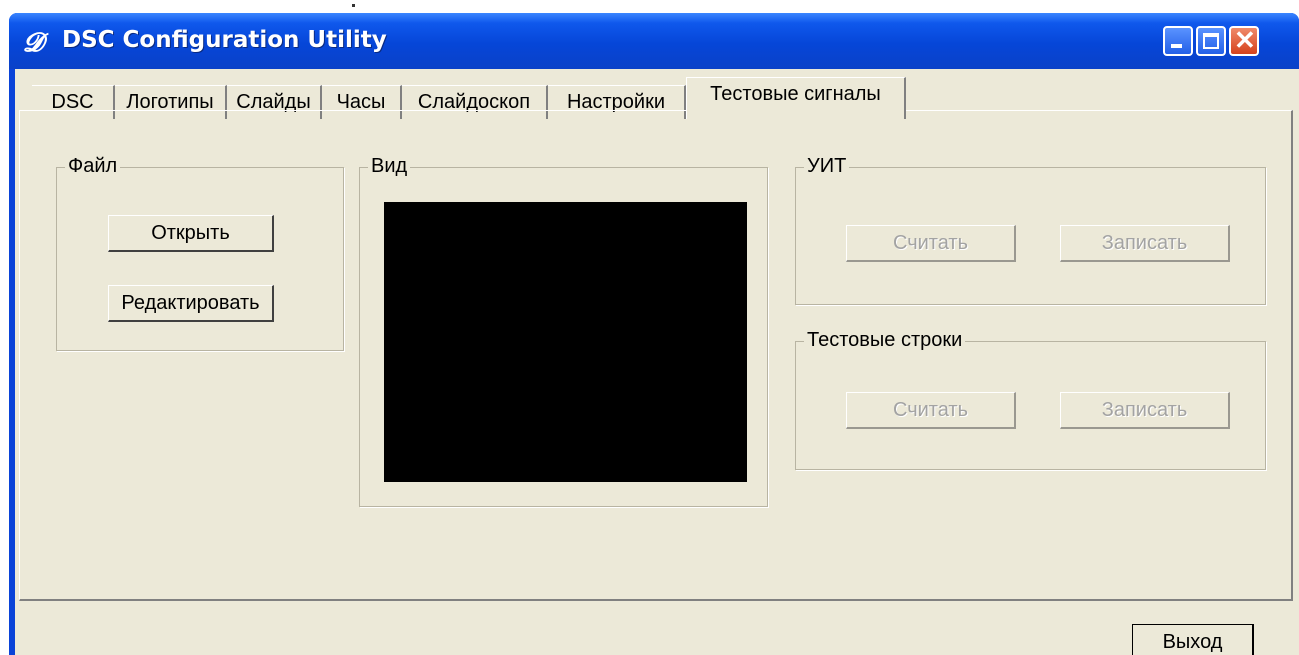 The image size is (1299, 655). I want to click on test-lines-group: Тестовые строки Считать Записать, so click(1030, 399).